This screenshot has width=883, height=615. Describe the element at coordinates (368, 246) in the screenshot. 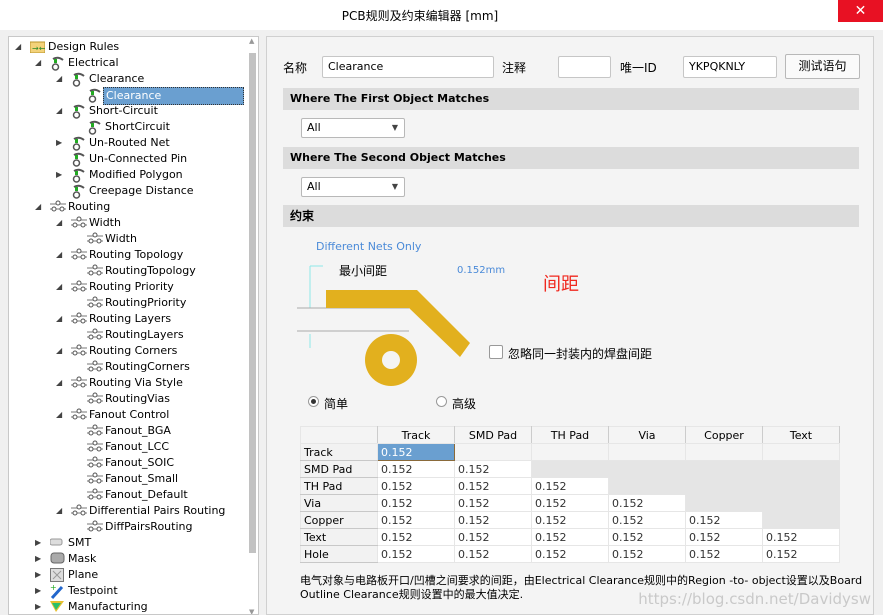

I see `net-scope-label: Different Nets Only` at that location.